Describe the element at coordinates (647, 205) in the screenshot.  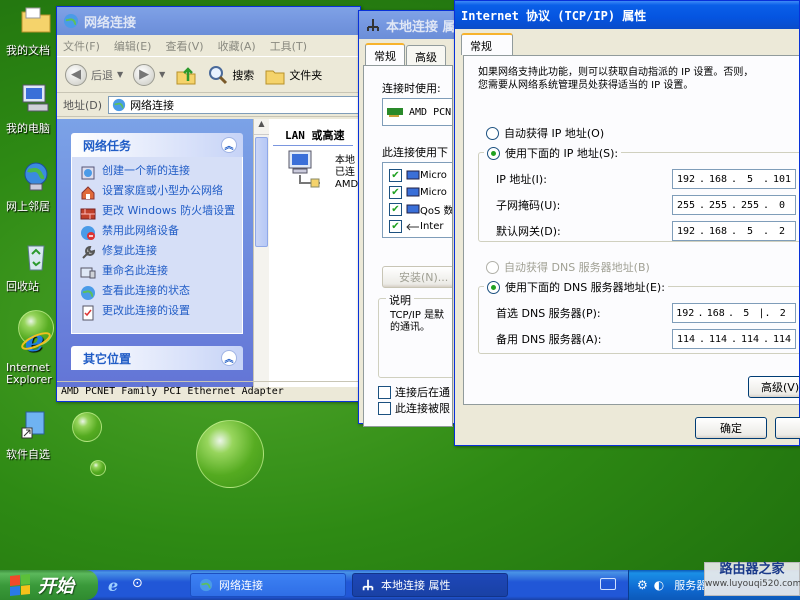
I see `subnet-mask-row: 子网掩码(U): 255. 255. 255. 0` at that location.